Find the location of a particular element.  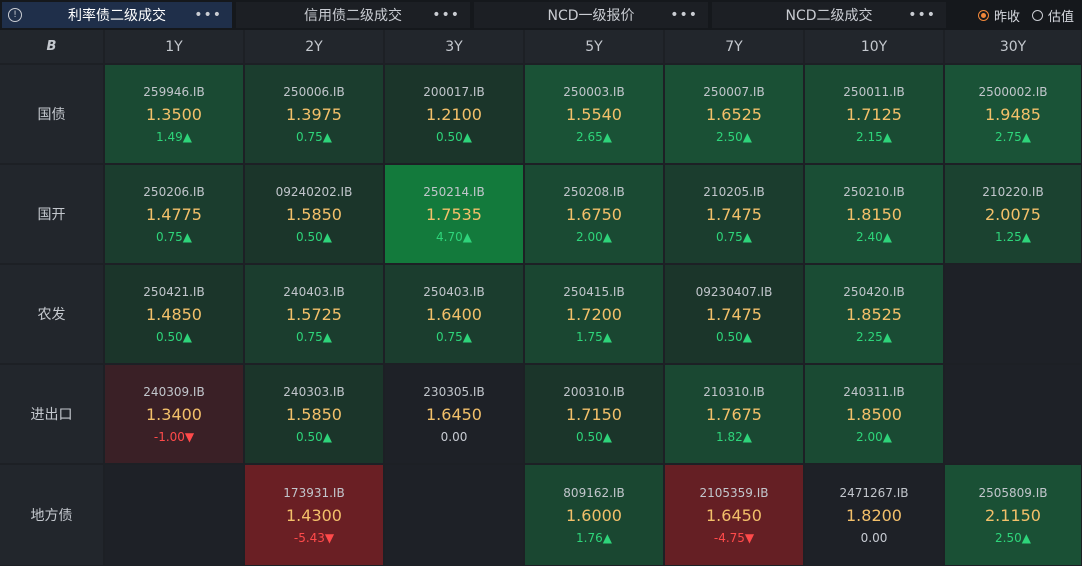

yield-value: 1.8200 is located at coordinates (874, 515).